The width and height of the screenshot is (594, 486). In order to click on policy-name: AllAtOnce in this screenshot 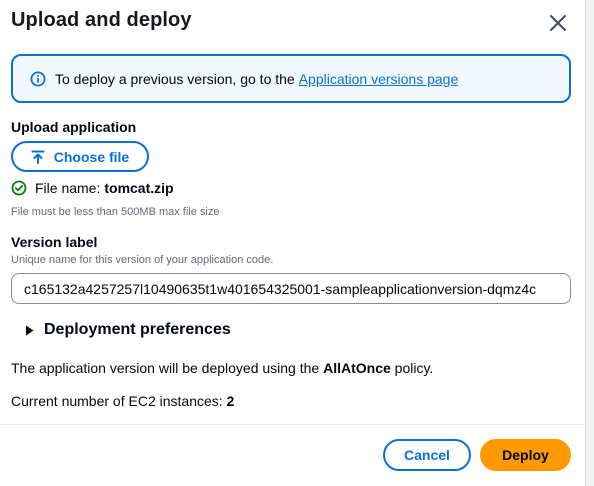, I will do `click(357, 368)`.